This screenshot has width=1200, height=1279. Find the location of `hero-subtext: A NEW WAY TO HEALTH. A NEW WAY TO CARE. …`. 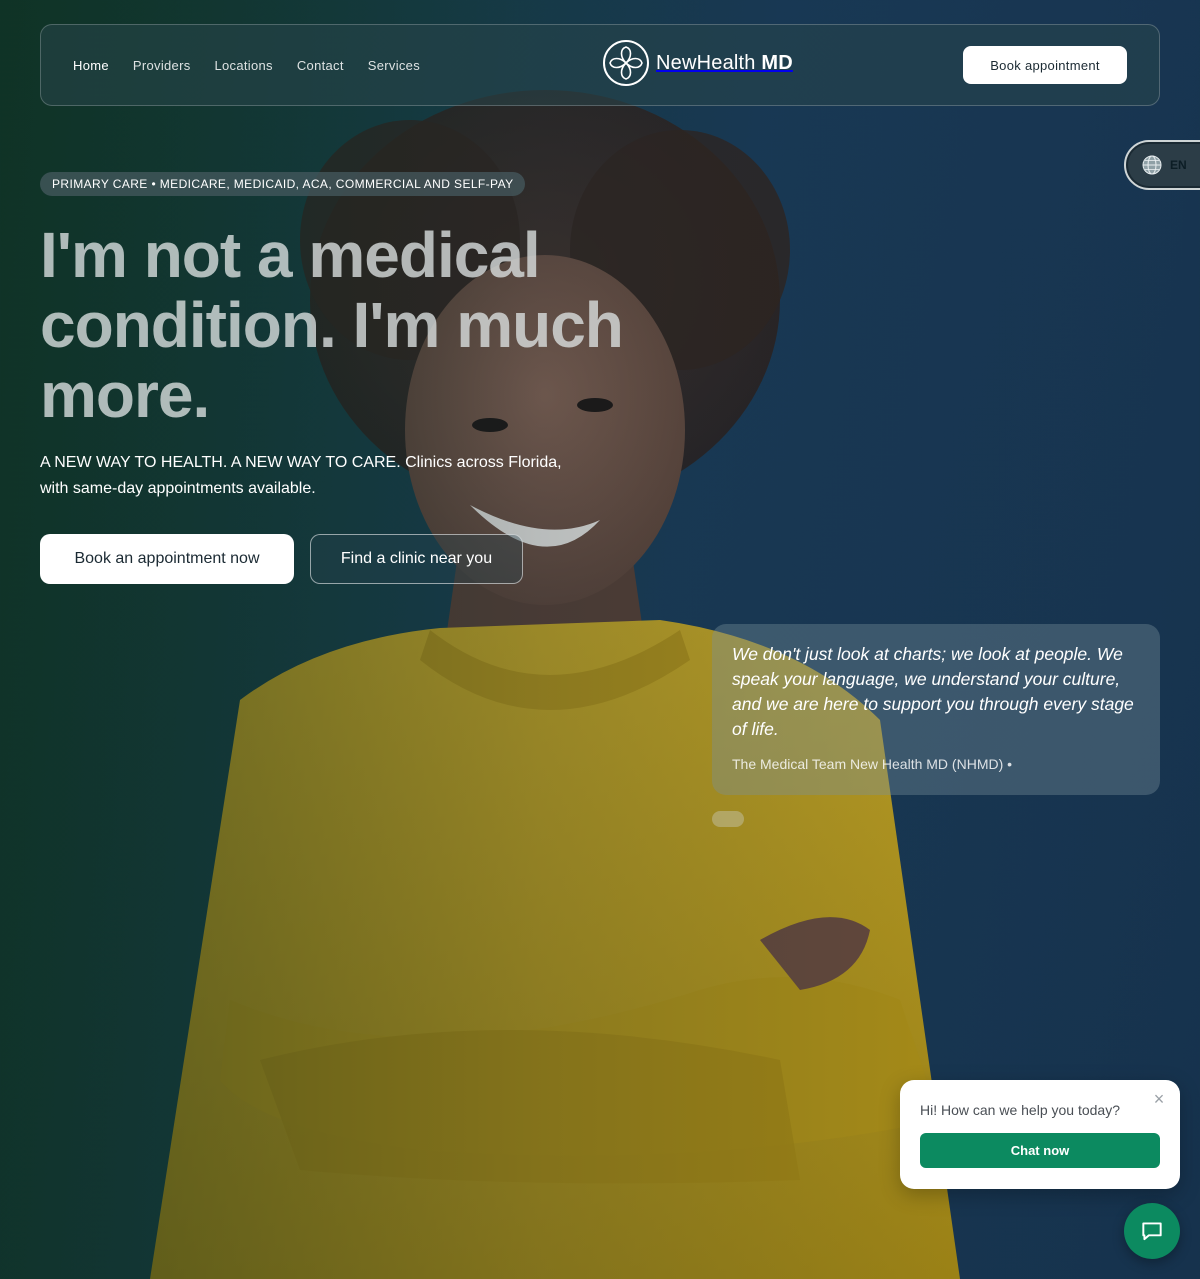

hero-subtext: A NEW WAY TO HEALTH. A NEW WAY TO CARE. … is located at coordinates (301, 475).